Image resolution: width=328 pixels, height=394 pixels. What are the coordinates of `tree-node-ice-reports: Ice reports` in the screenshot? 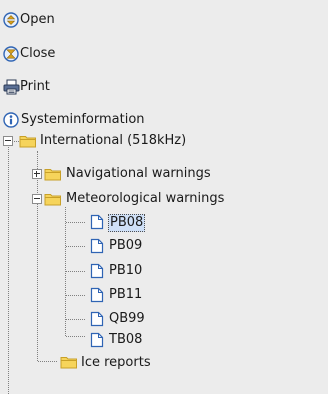 It's located at (150, 363).